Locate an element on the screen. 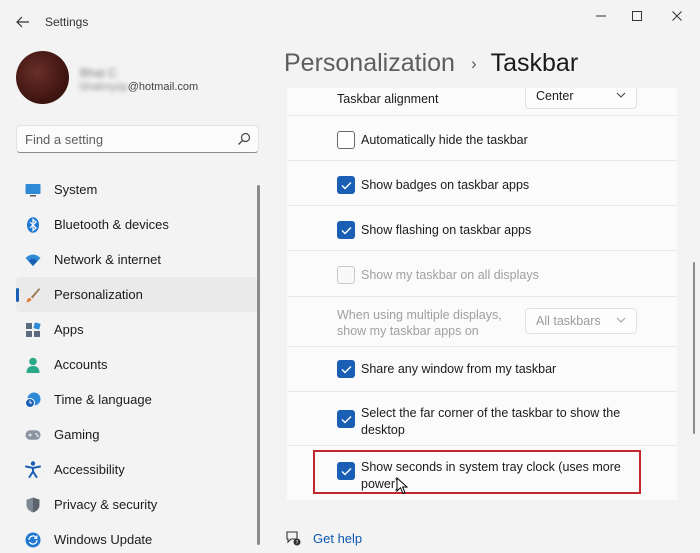 Image resolution: width=700 pixels, height=553 pixels. setting-label: Show my taskbar on all displays is located at coordinates (450, 275).